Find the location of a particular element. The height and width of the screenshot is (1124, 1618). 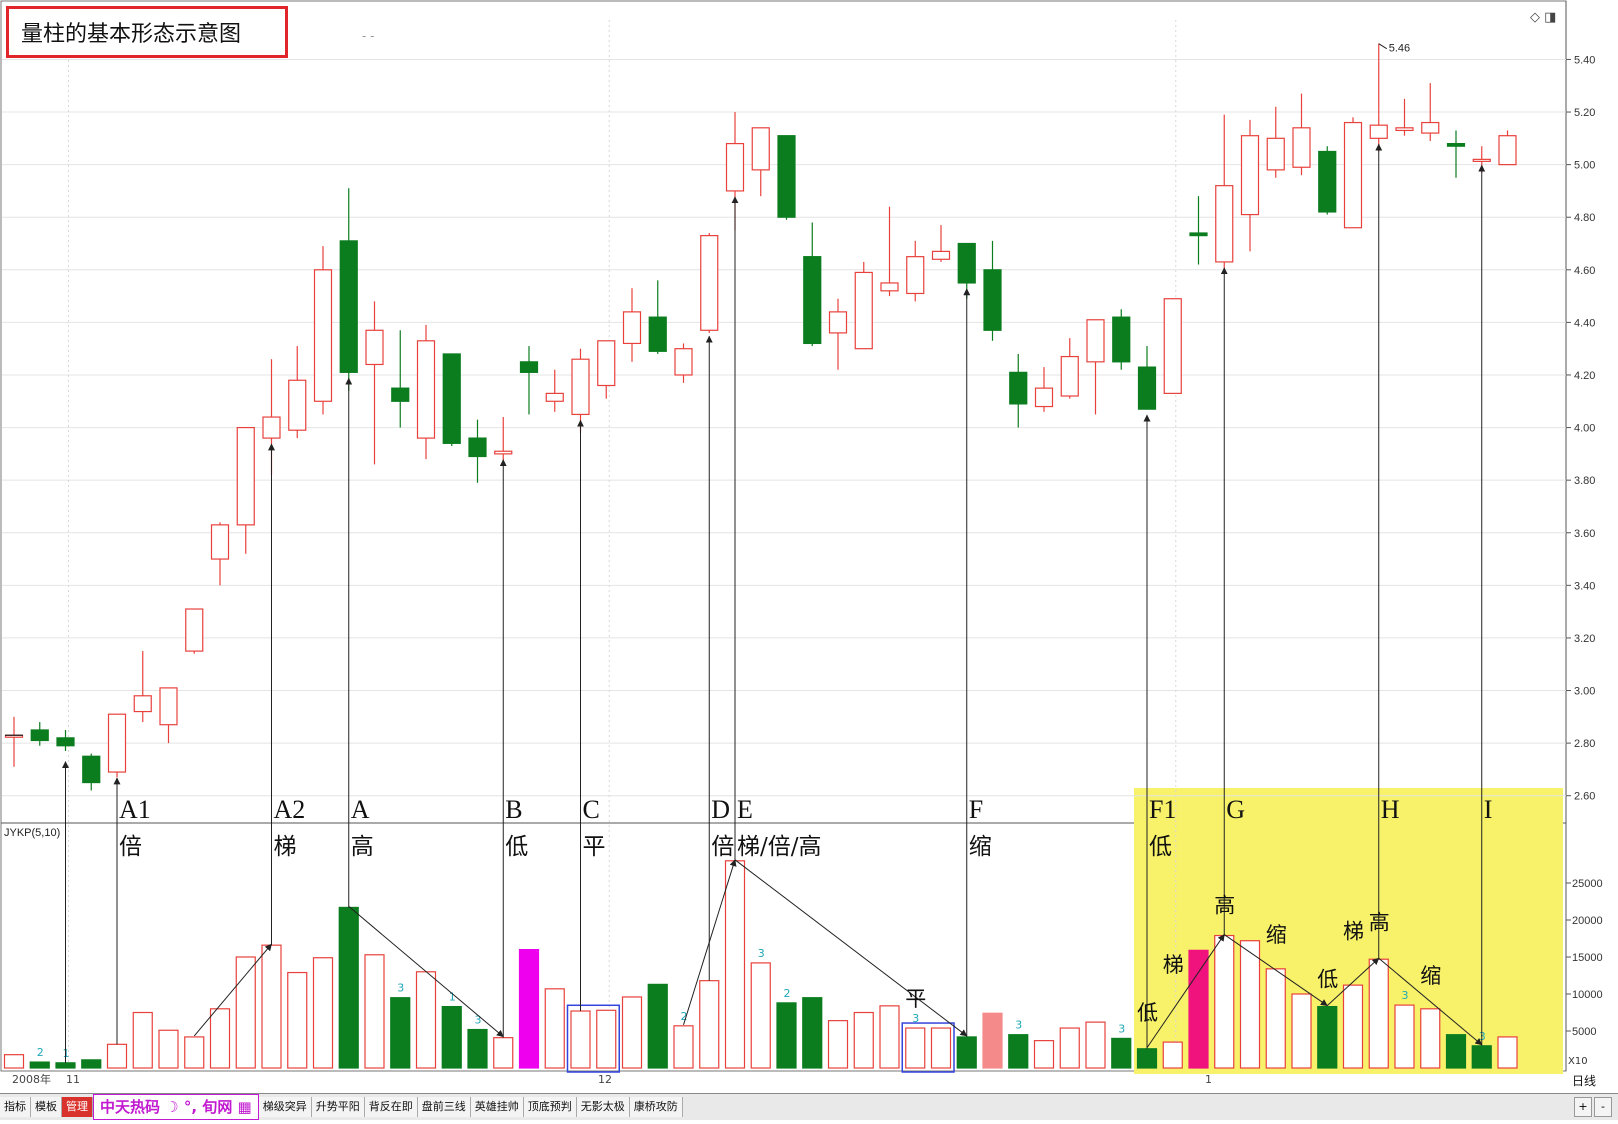

tab-5: 背反在即 is located at coordinates (391, 1107).